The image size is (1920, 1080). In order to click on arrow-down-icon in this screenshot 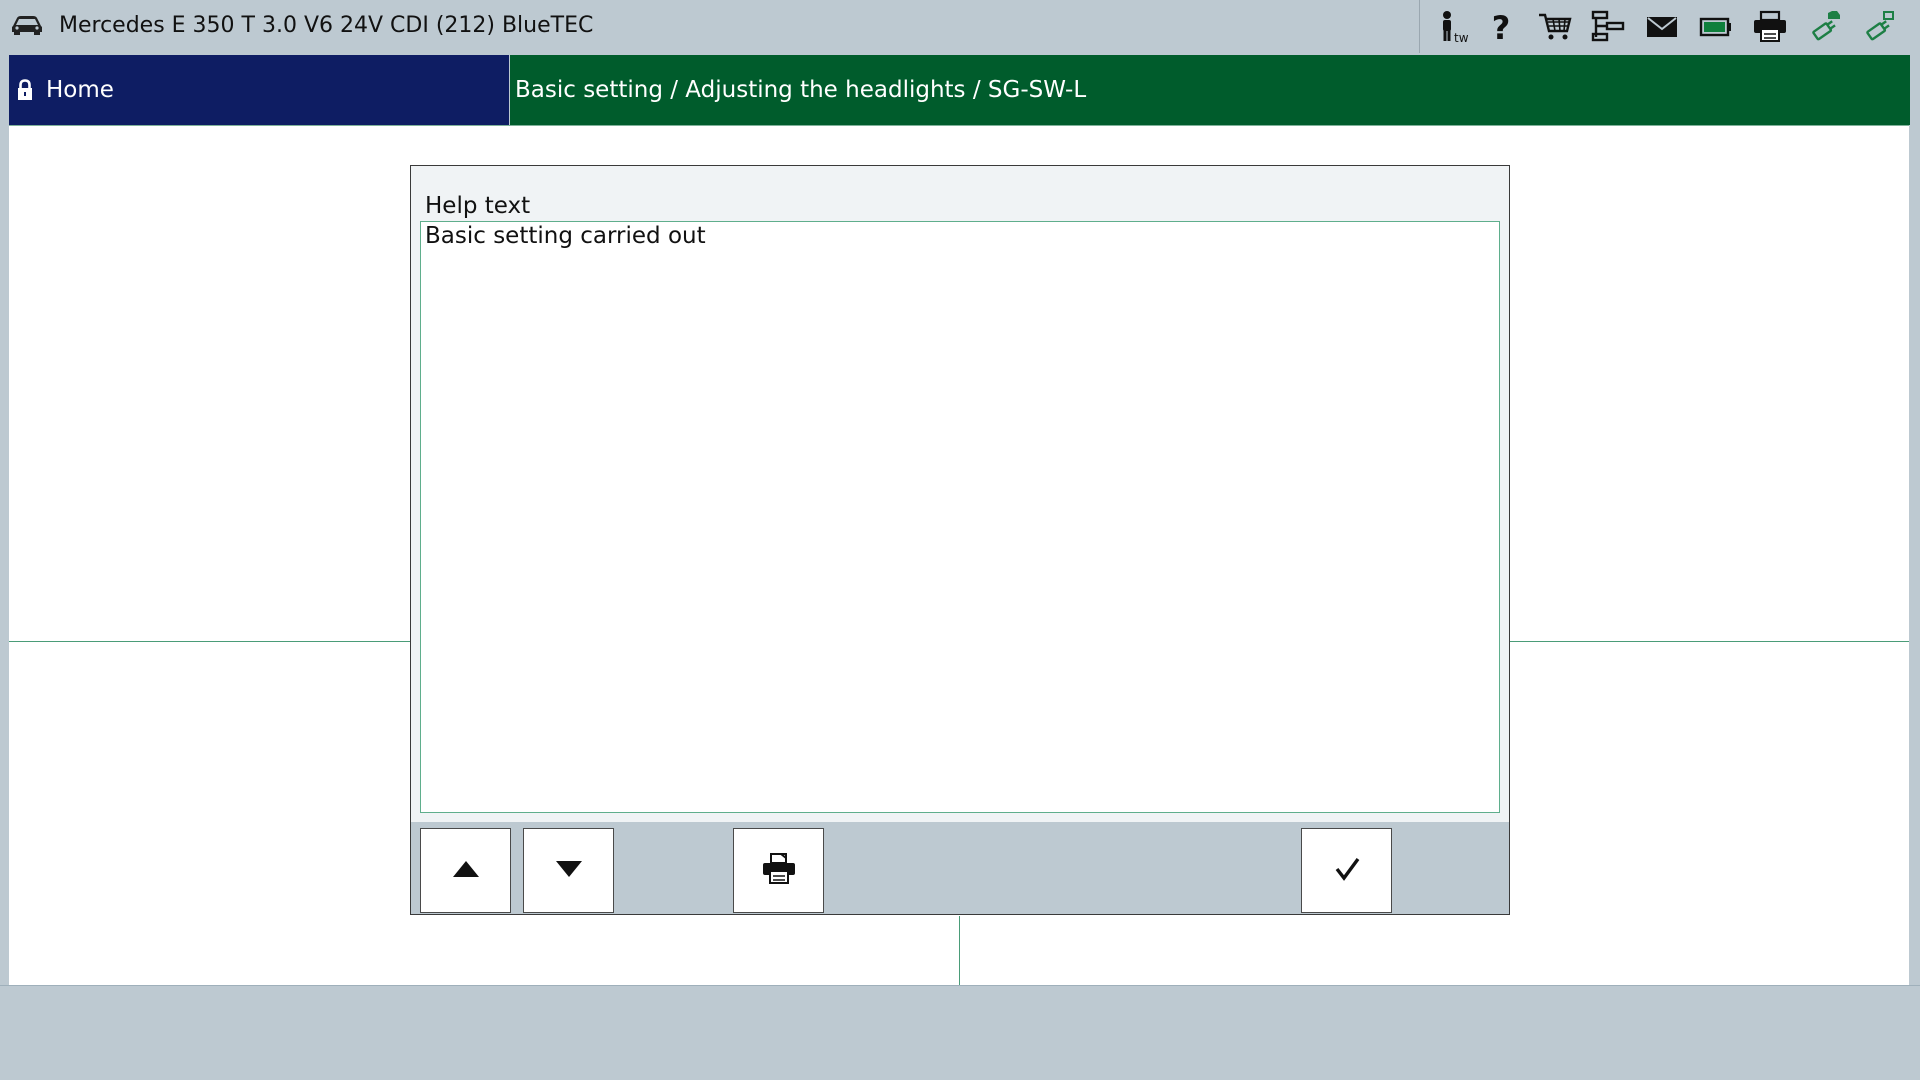, I will do `click(569, 871)`.